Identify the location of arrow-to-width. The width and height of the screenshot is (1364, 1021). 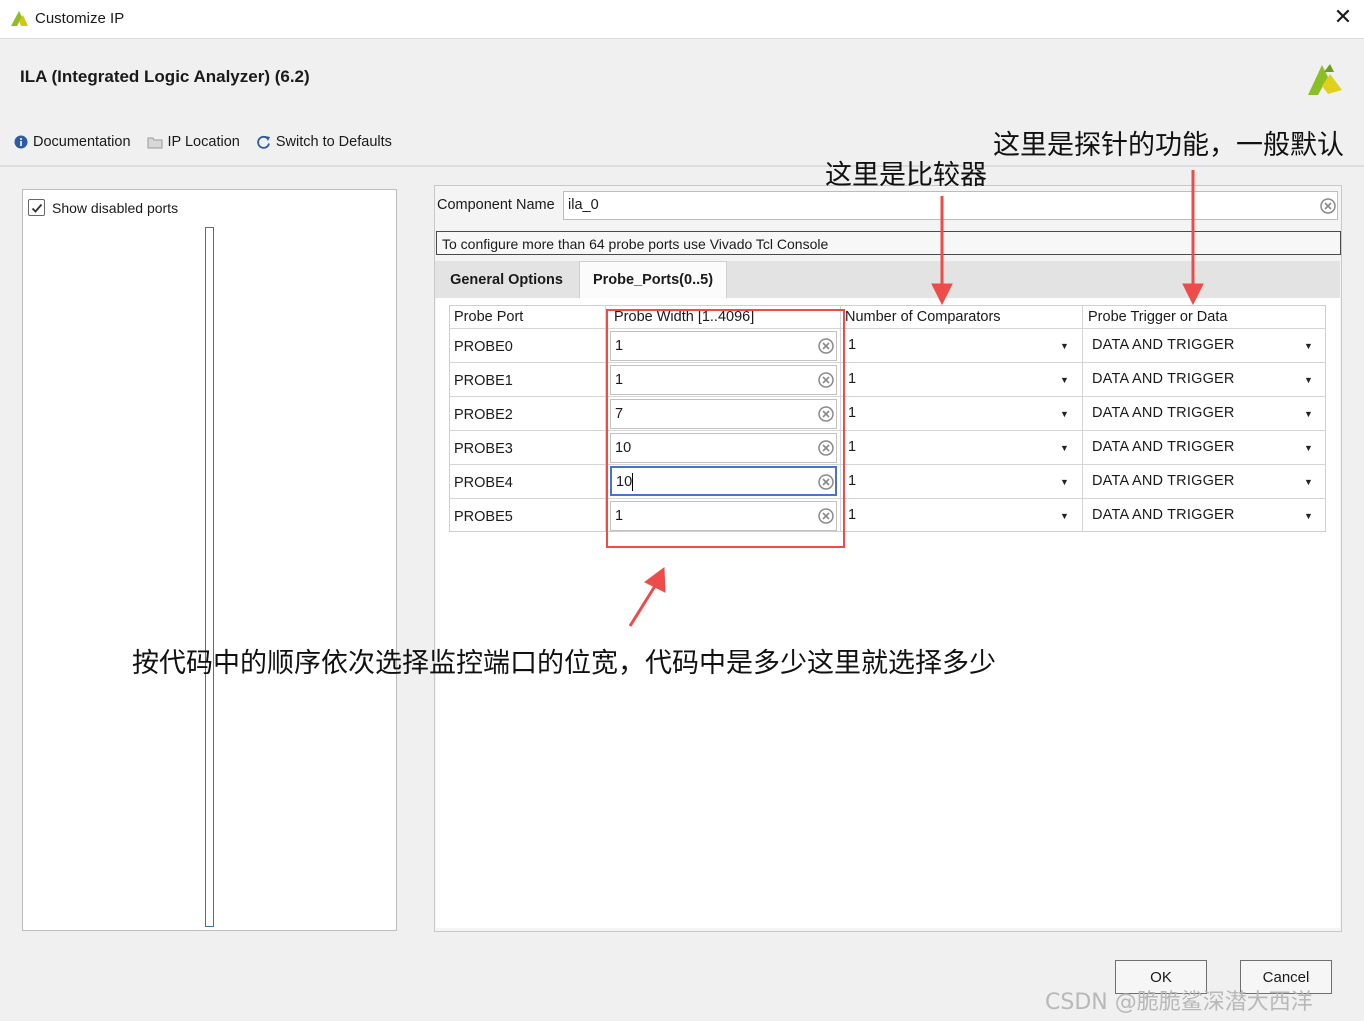
(647, 597).